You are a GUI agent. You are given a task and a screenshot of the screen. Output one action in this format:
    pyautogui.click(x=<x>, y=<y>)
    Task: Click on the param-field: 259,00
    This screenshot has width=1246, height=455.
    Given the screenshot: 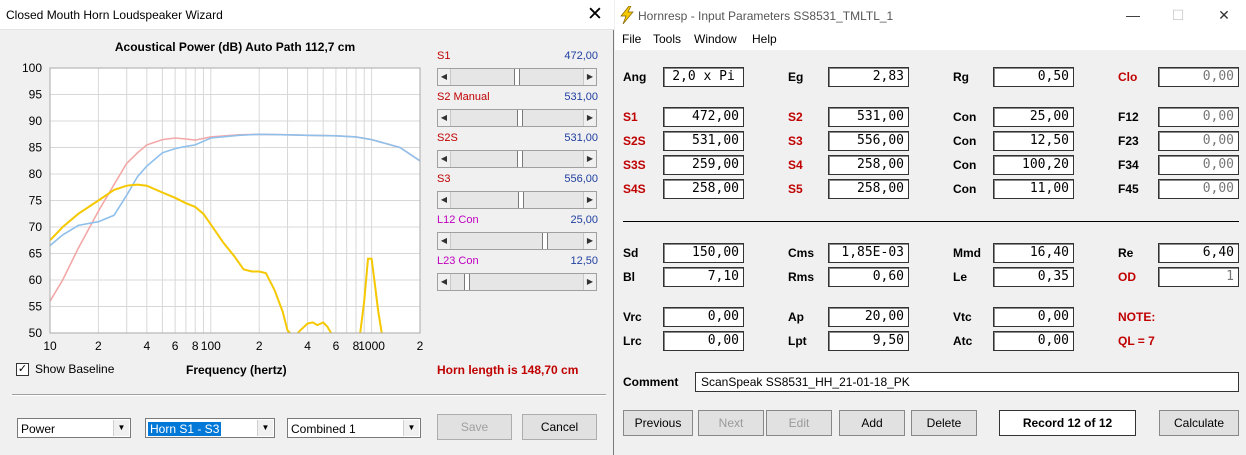 What is the action you would take?
    pyautogui.click(x=703, y=165)
    